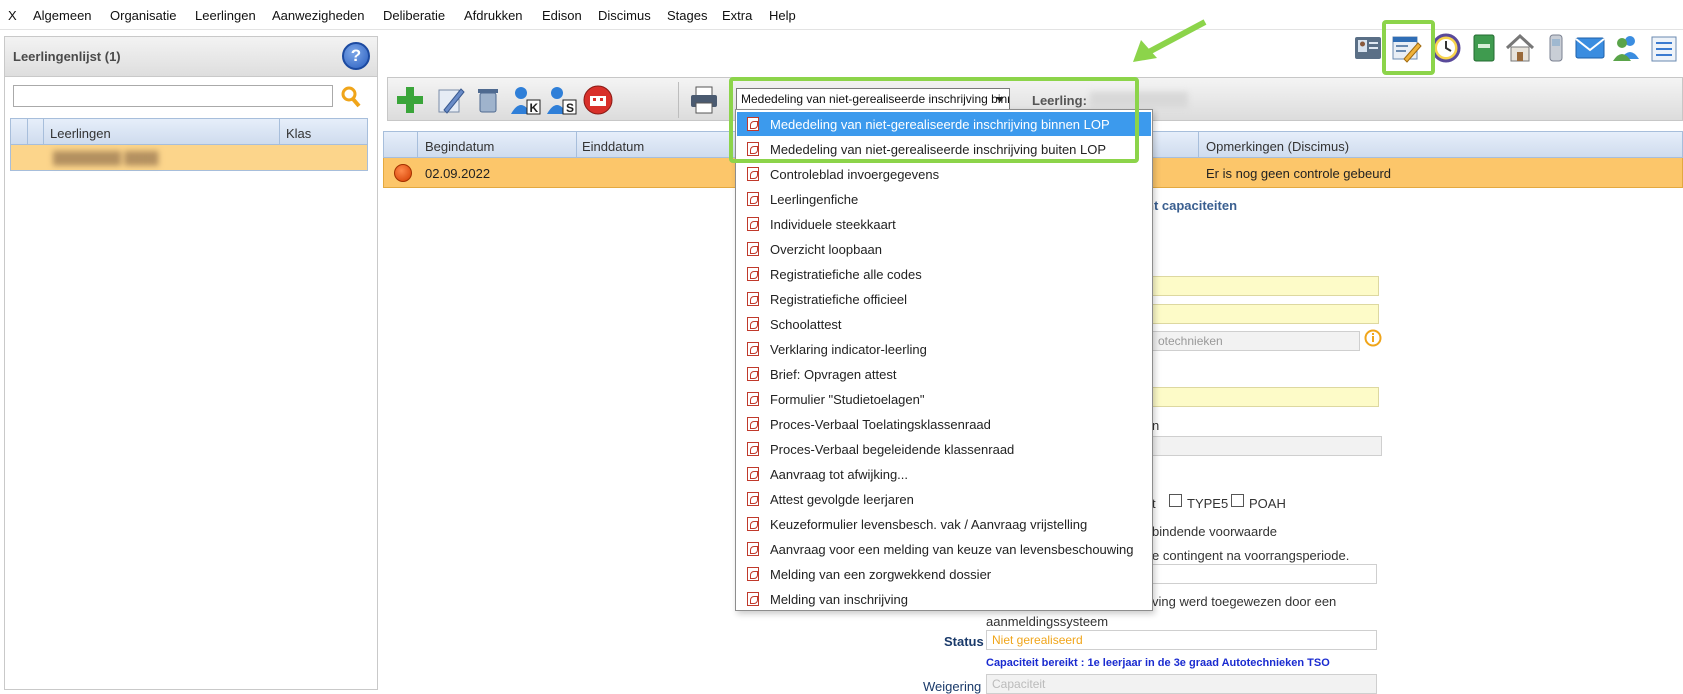 Image resolution: width=1683 pixels, height=694 pixels. I want to click on menu-aanwezigheden: Aanwezigheden, so click(318, 15).